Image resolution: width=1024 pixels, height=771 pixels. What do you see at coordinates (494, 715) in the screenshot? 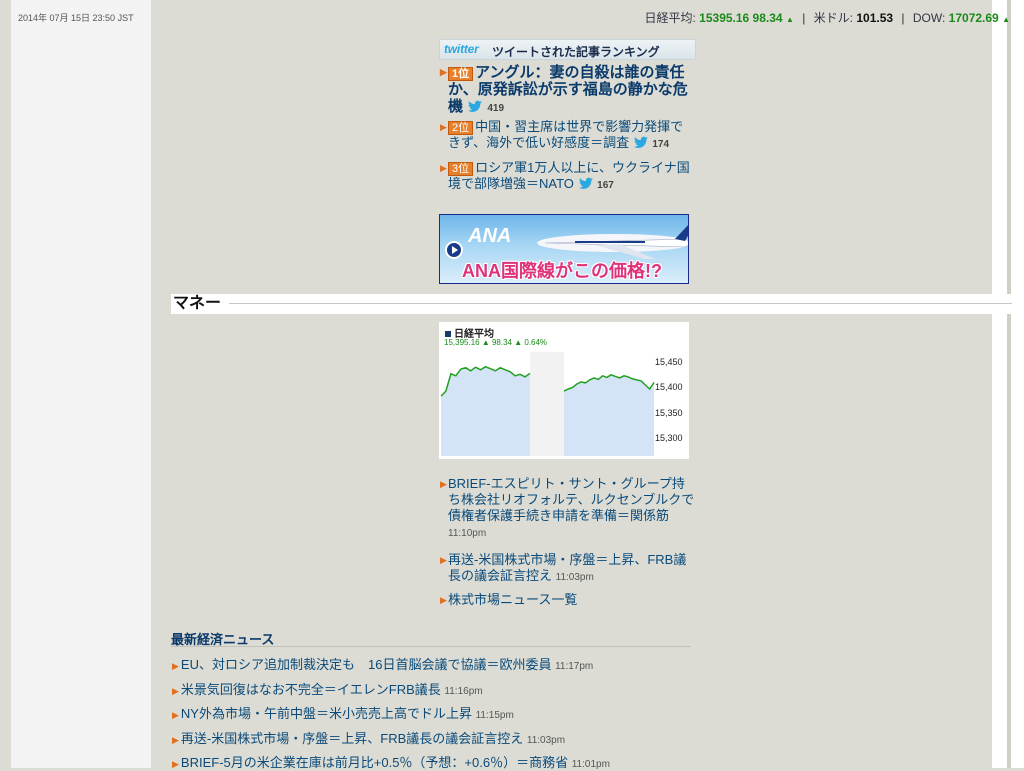
I see `news-time: 11:15pm` at bounding box center [494, 715].